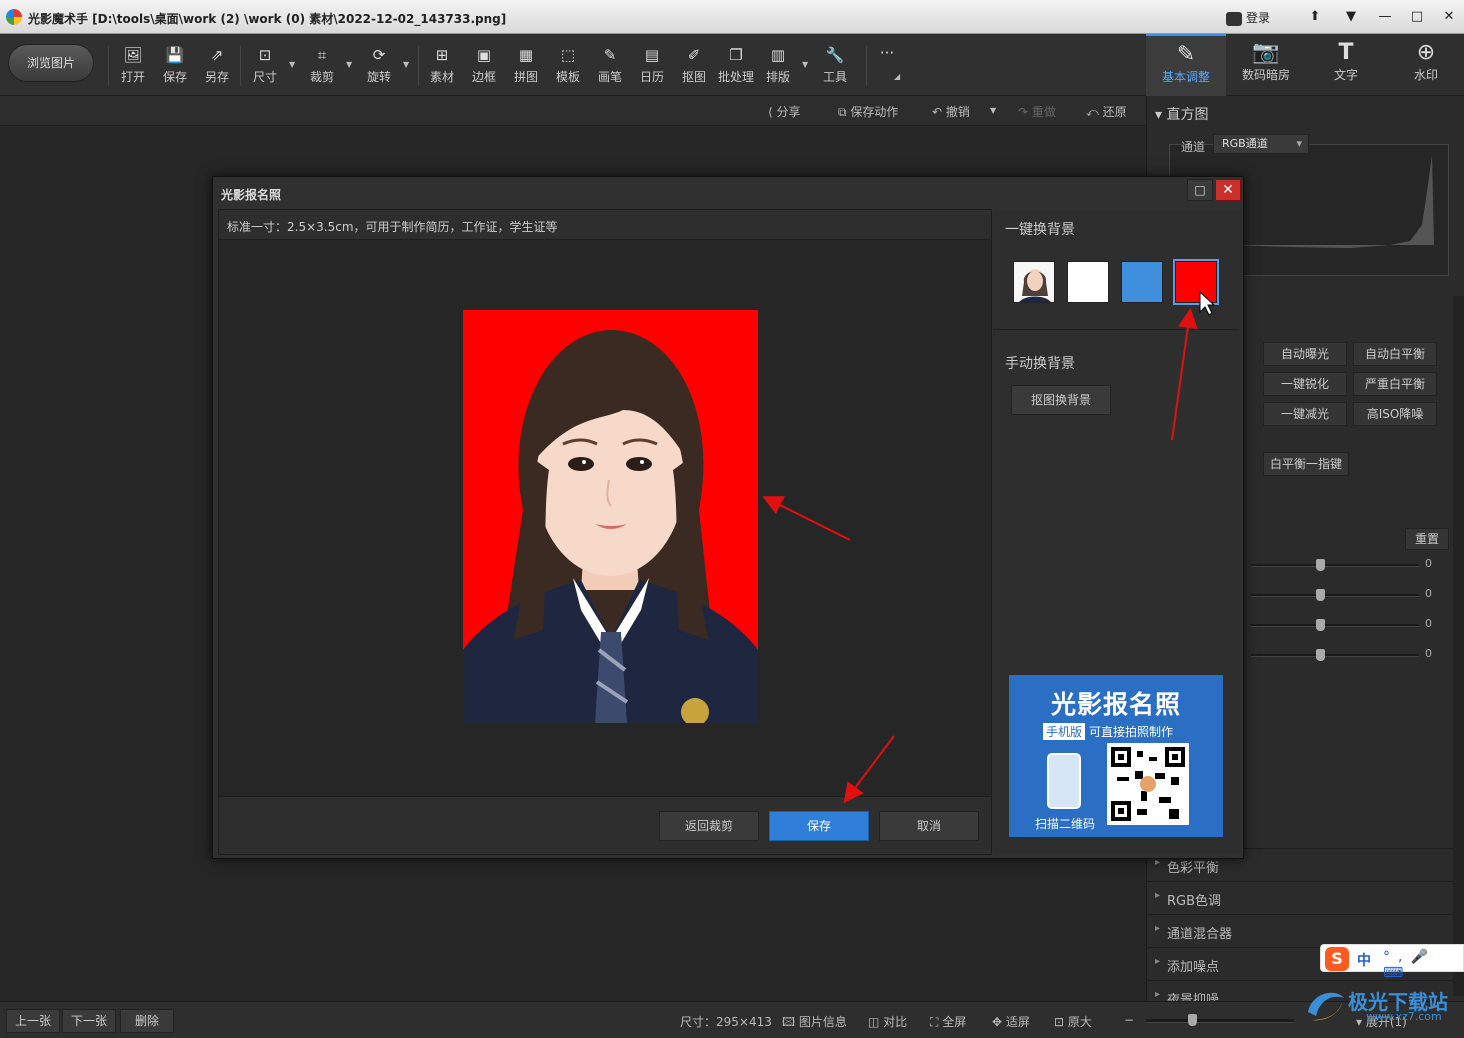 Image resolution: width=1464 pixels, height=1038 pixels. What do you see at coordinates (1337, 959) in the screenshot?
I see `sogou-icon: S` at bounding box center [1337, 959].